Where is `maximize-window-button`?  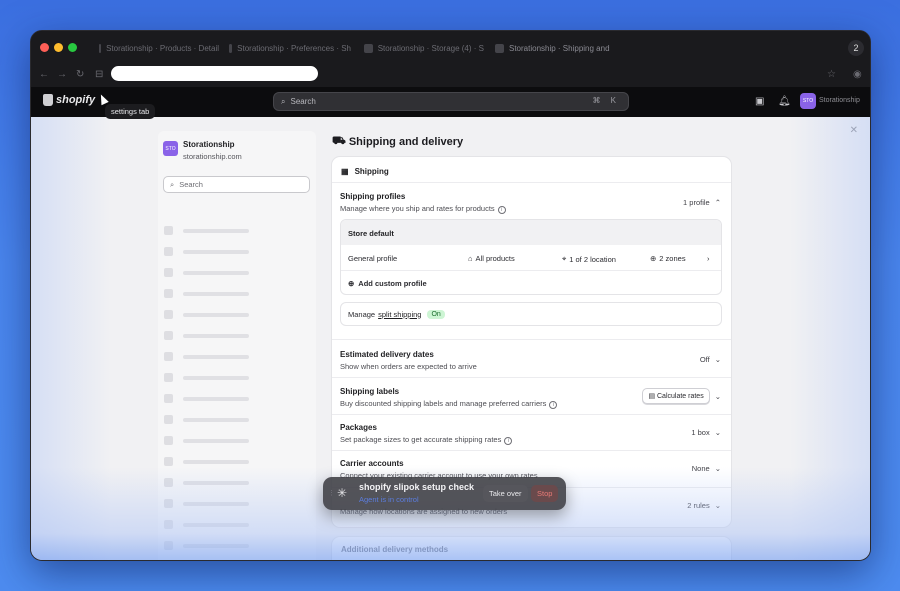
maximize-window-button is located at coordinates (72, 47).